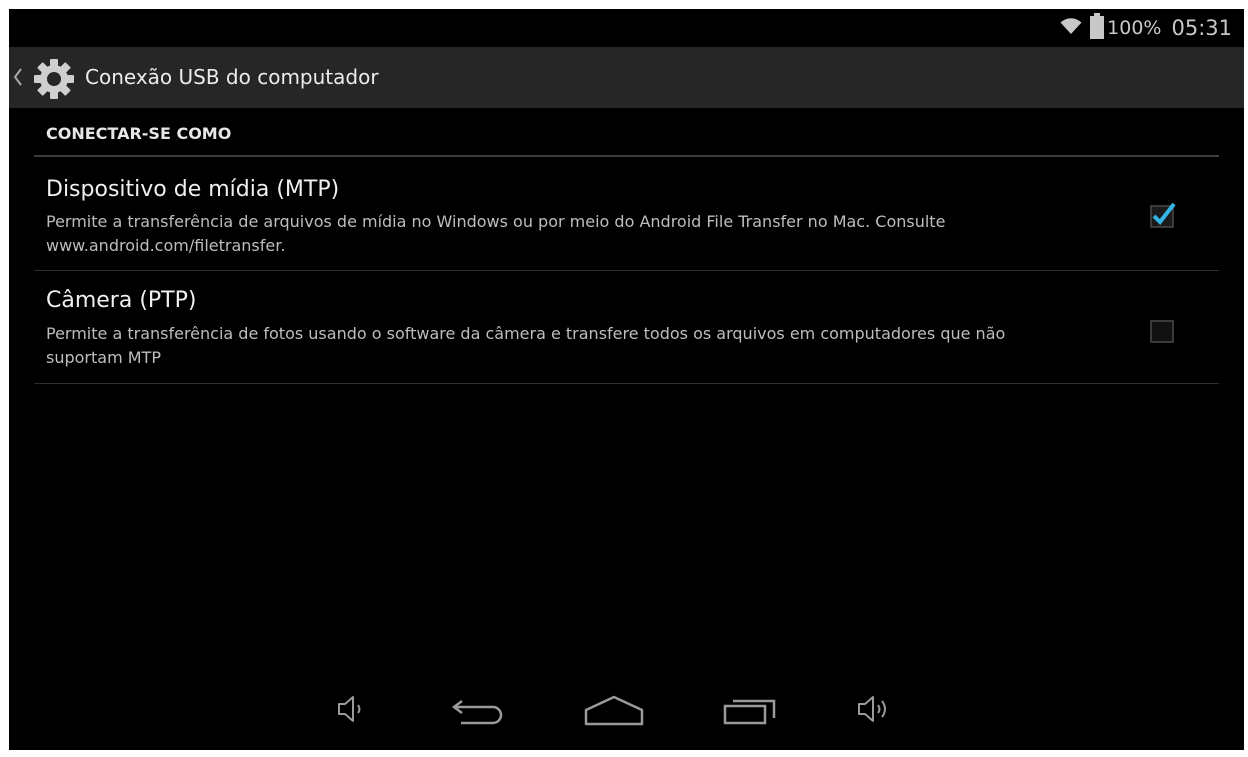 The height and width of the screenshot is (757, 1248). I want to click on mtp-checkbox-checked, so click(1163, 215).